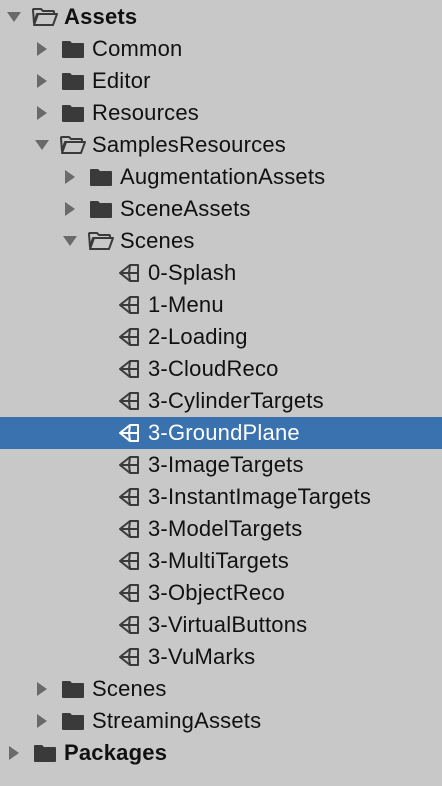  What do you see at coordinates (225, 528) in the screenshot?
I see `tree-item-label: 3-ModelTargets` at bounding box center [225, 528].